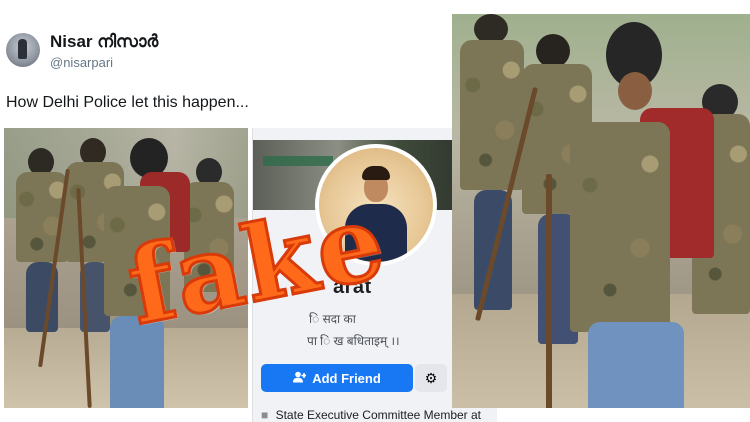  I want to click on tweet-user-name: Nisar നിസാർ, so click(104, 42).